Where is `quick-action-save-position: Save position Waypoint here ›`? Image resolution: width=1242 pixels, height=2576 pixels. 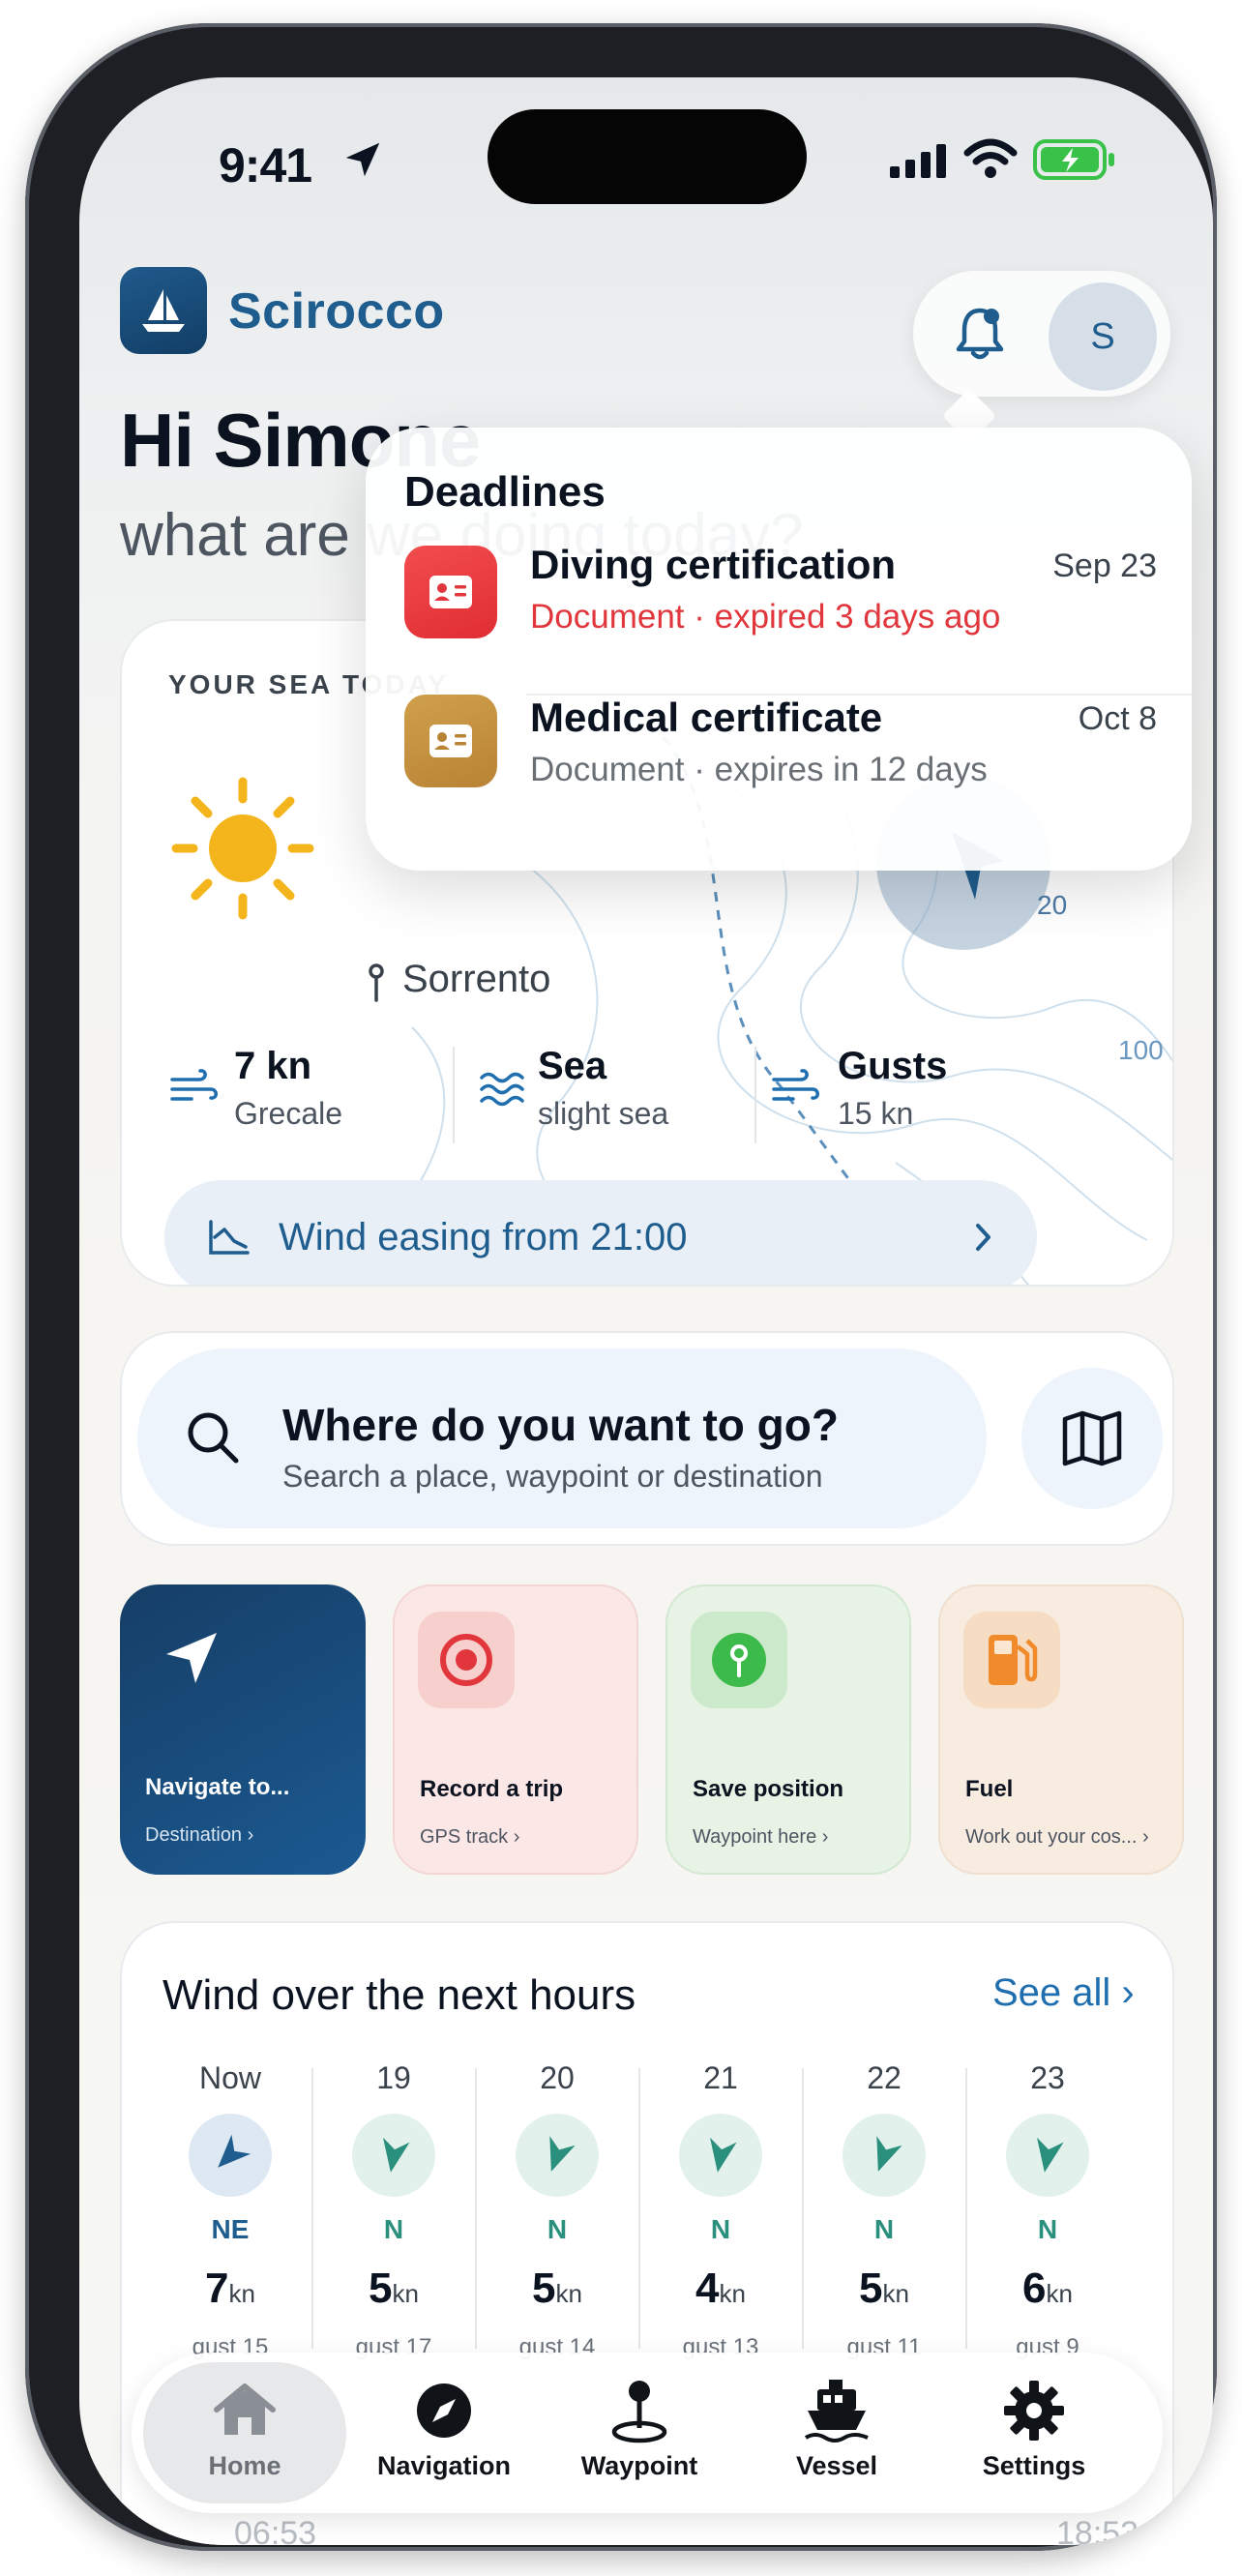
quick-action-save-position: Save position Waypoint here › is located at coordinates (788, 1730).